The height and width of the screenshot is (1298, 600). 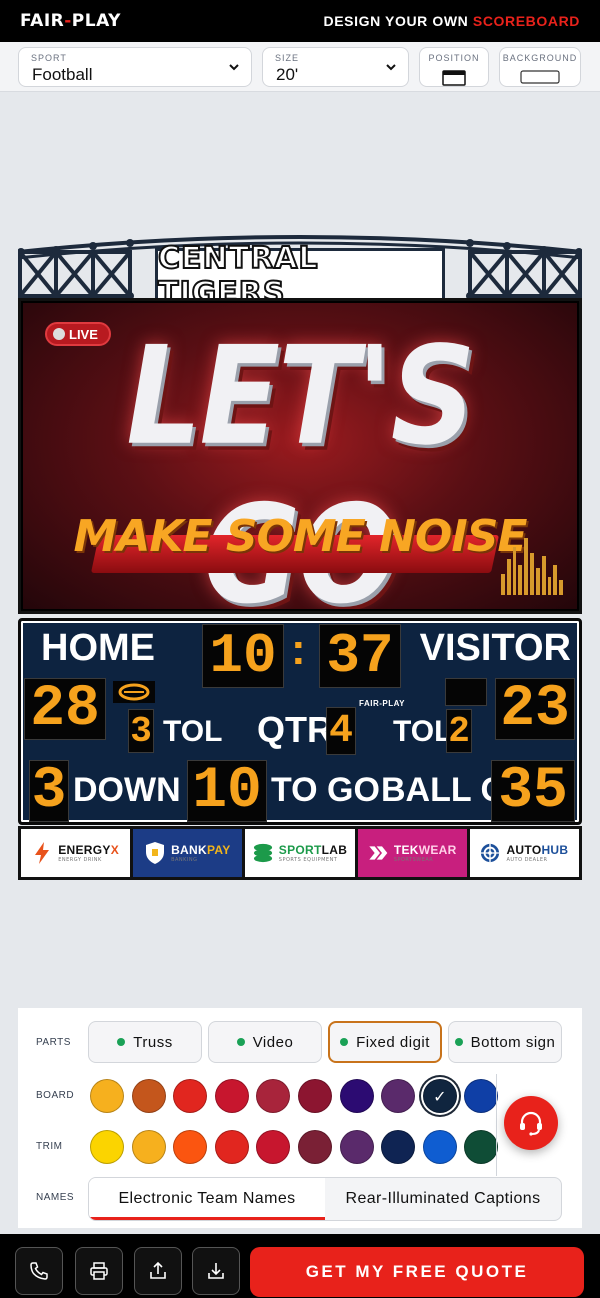 I want to click on background-label: BACKGROUND, so click(x=540, y=58).